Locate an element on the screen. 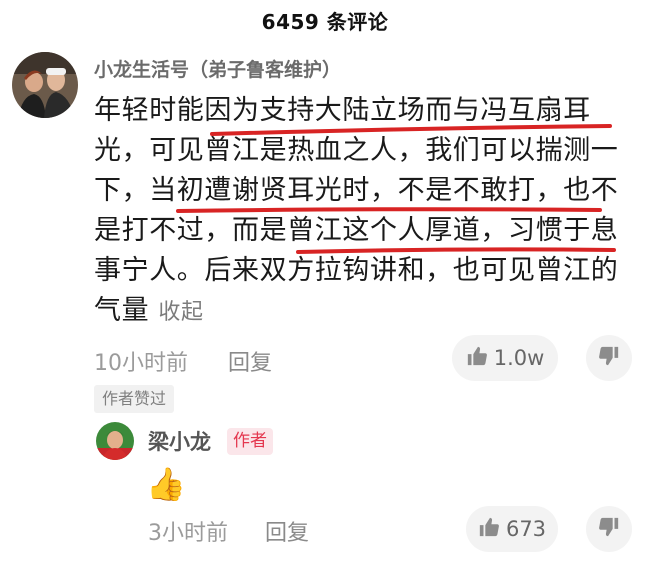 This screenshot has width=650, height=570. comment-like-count: 1.0w is located at coordinates (519, 358).